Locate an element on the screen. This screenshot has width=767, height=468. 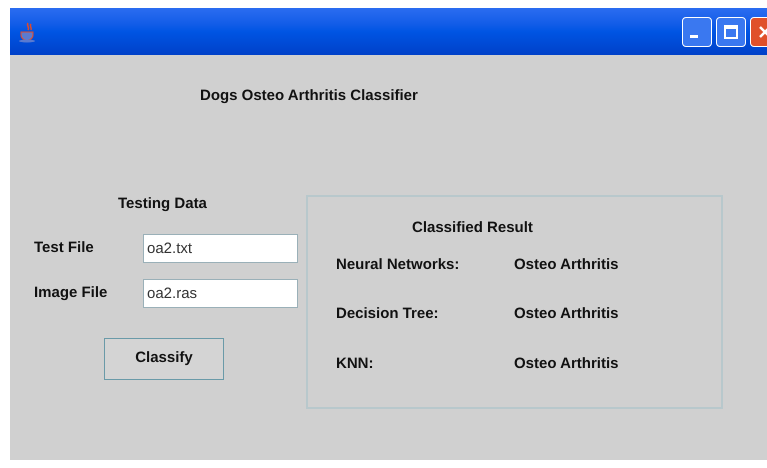
classifier-label: Neural Networks: is located at coordinates (398, 264).